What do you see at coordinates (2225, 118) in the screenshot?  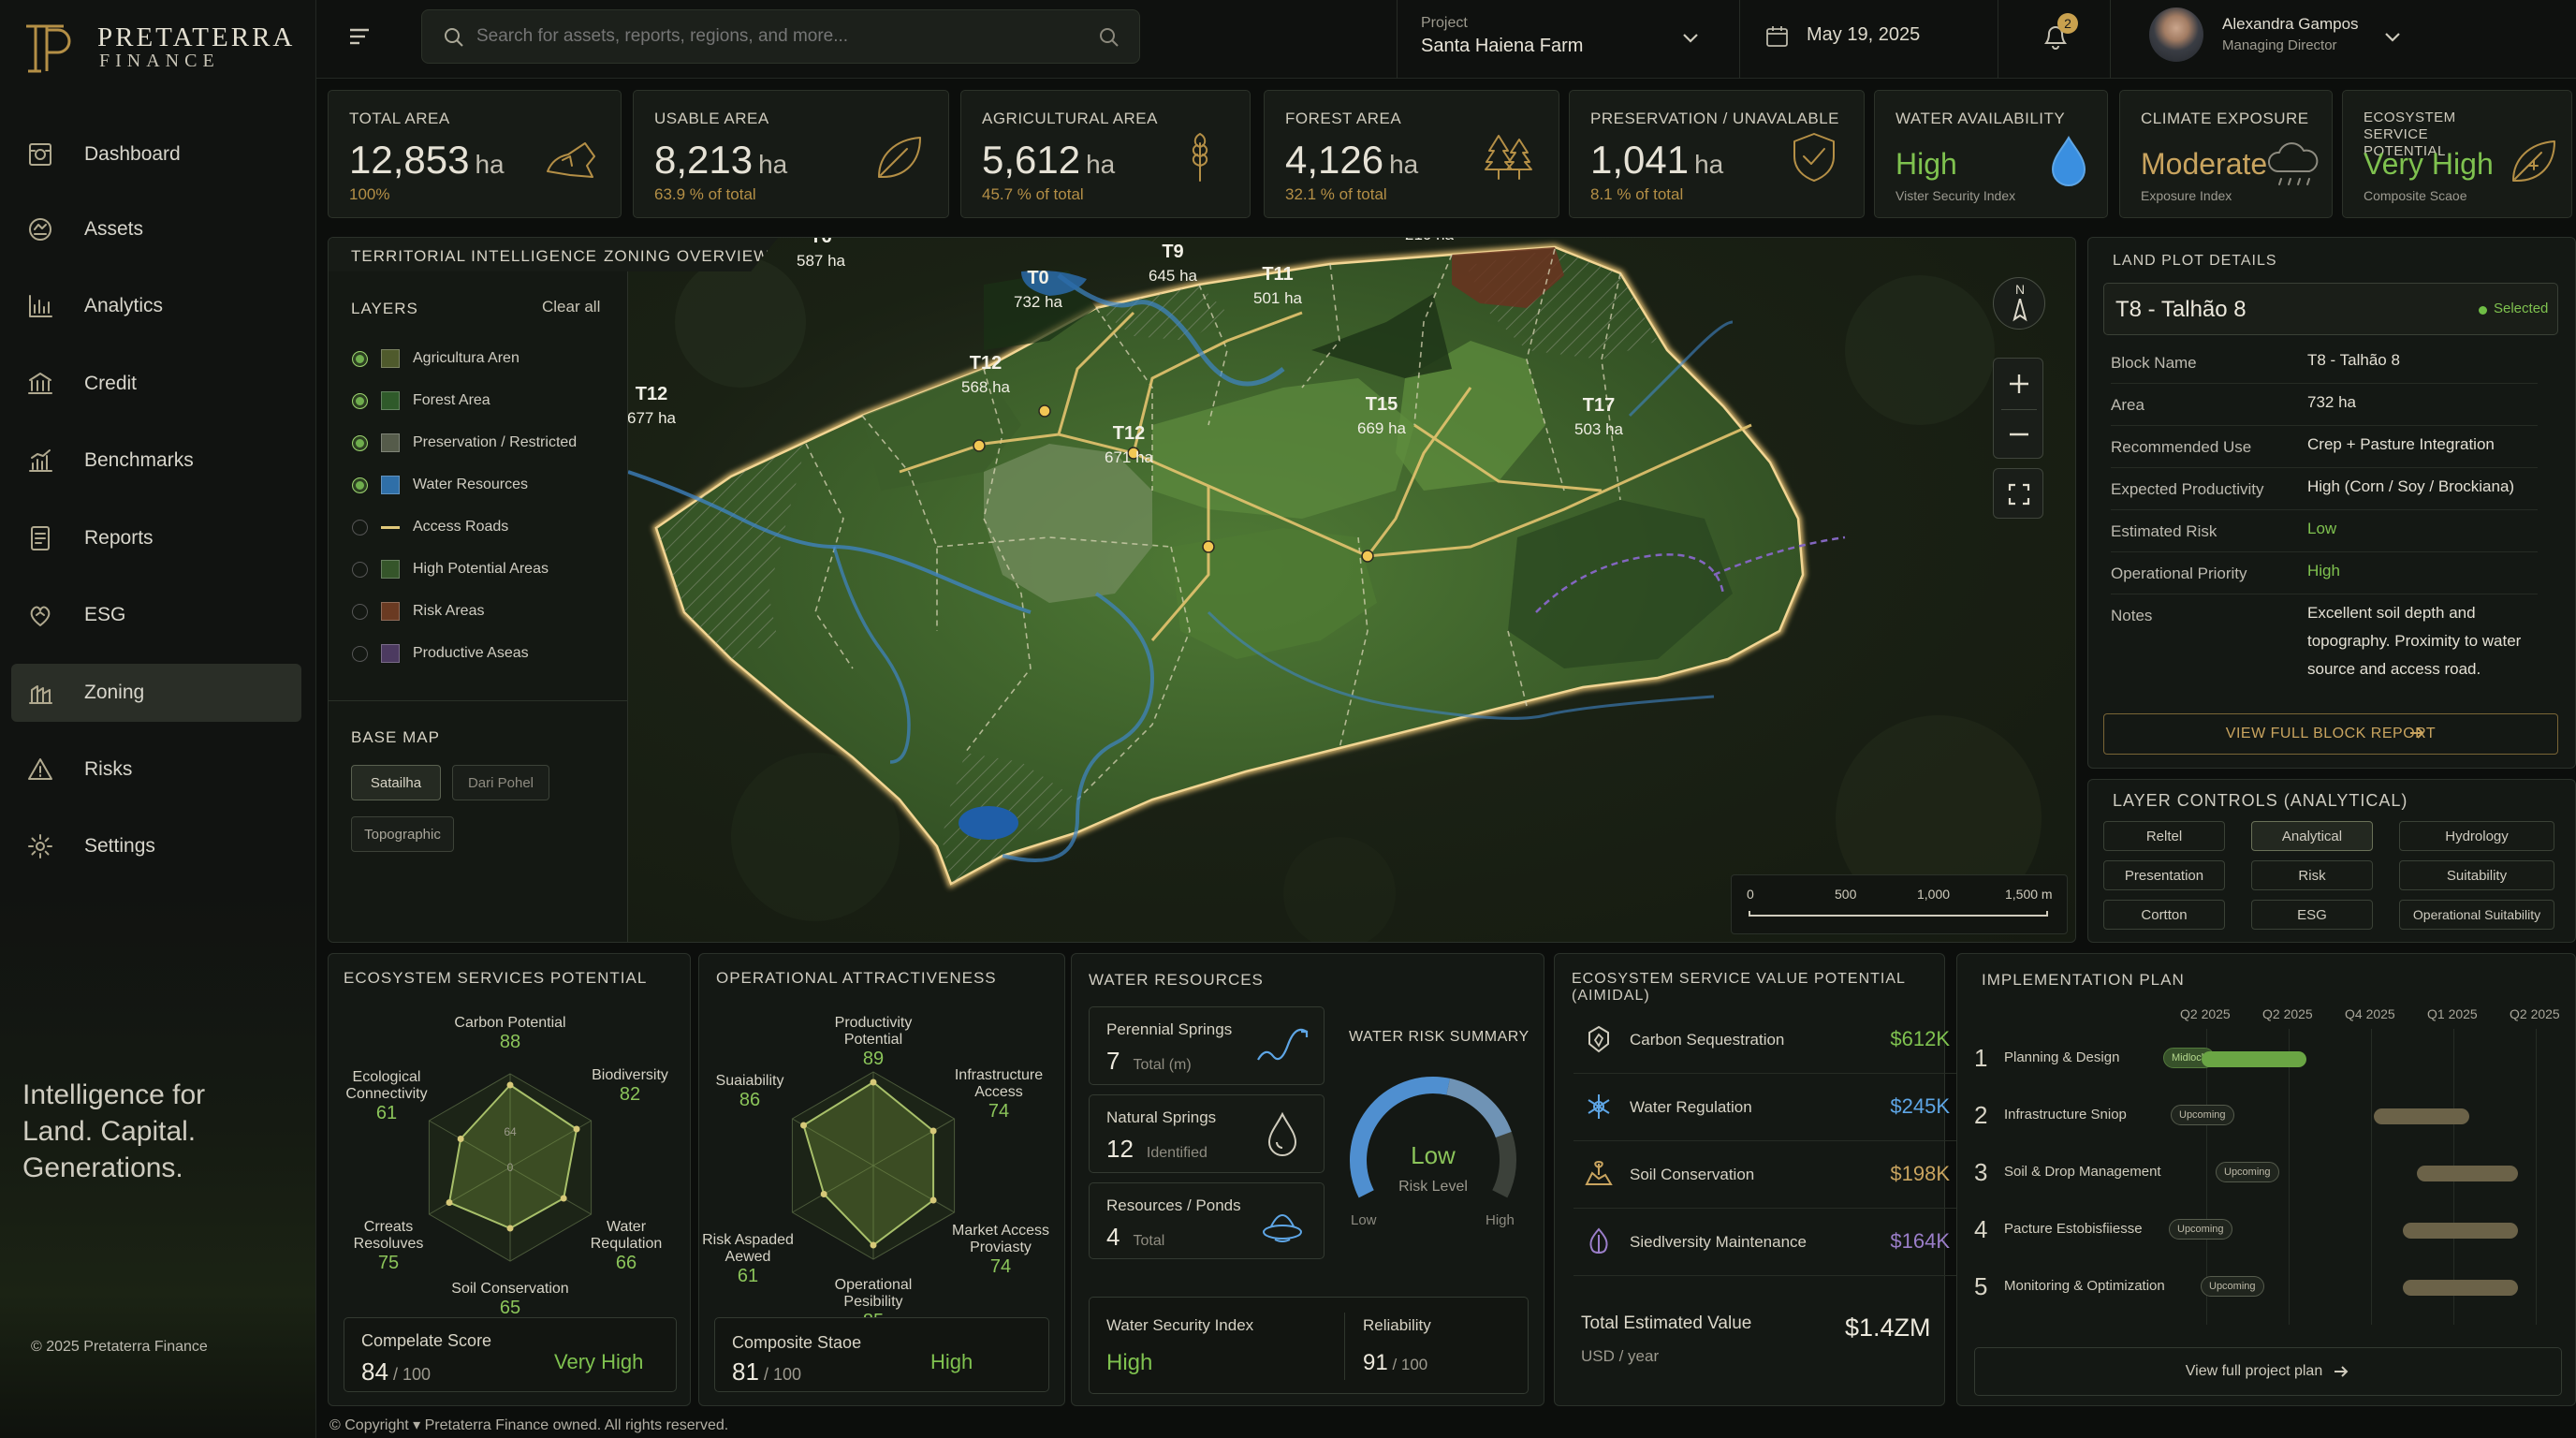 I see `kpi-label: CLIMATE EXPOSURE` at bounding box center [2225, 118].